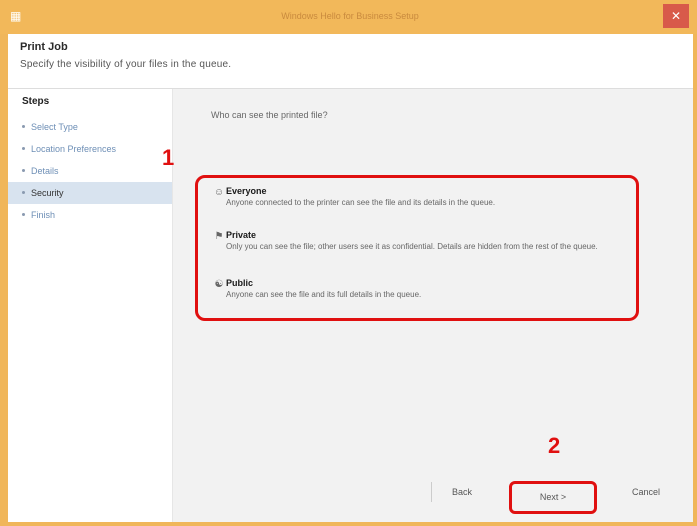 Image resolution: width=697 pixels, height=526 pixels. Describe the element at coordinates (269, 115) in the screenshot. I see `question-text: Who can see the printed file?` at that location.